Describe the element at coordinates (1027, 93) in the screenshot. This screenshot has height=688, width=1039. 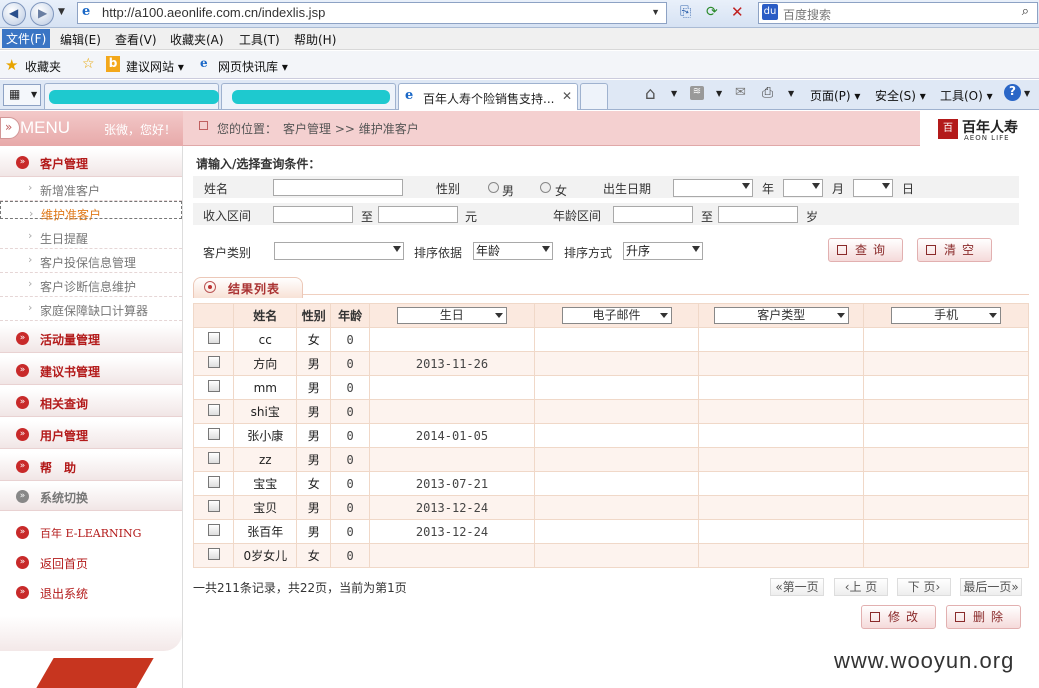
I see `help-dropdown-icon: ▼` at that location.